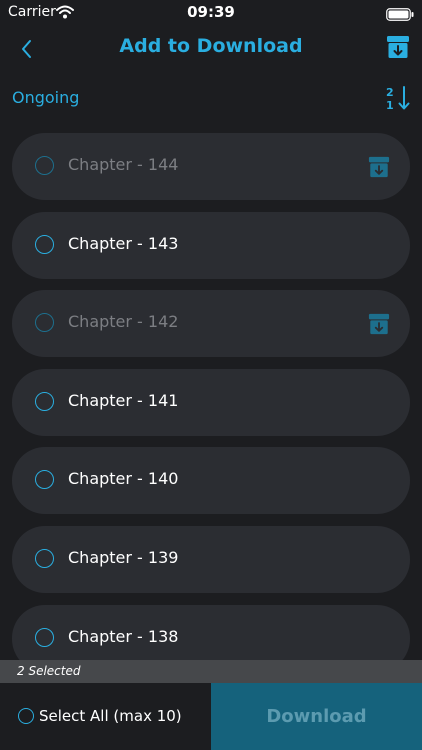  I want to click on sort-descending-icon: 2 1, so click(398, 99).